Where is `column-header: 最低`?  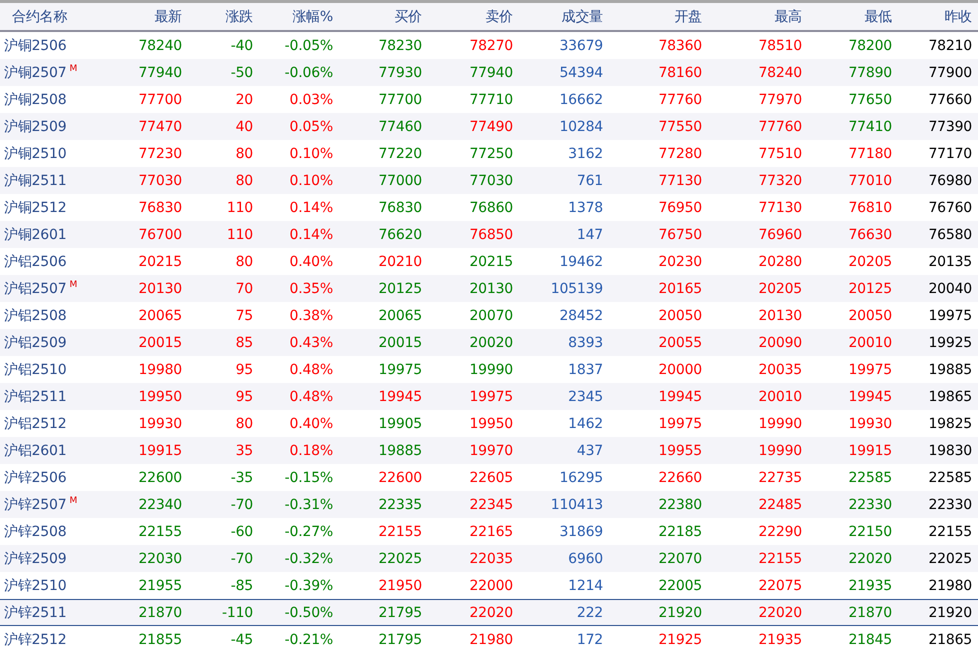 column-header: 最低 is located at coordinates (847, 17).